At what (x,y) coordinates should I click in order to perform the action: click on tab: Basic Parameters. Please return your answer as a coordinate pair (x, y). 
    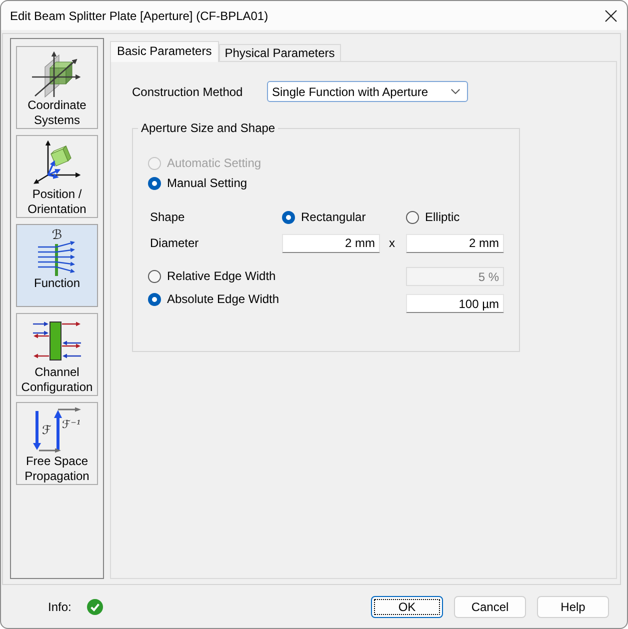
    Looking at the image, I should click on (164, 51).